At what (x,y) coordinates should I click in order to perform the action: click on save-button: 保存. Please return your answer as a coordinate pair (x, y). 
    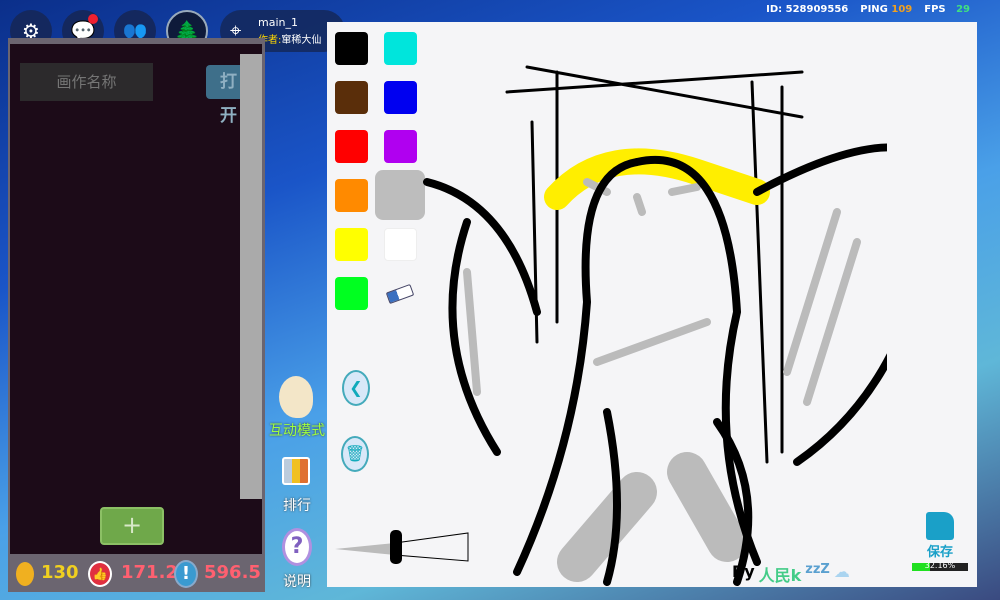
    Looking at the image, I should click on (940, 535).